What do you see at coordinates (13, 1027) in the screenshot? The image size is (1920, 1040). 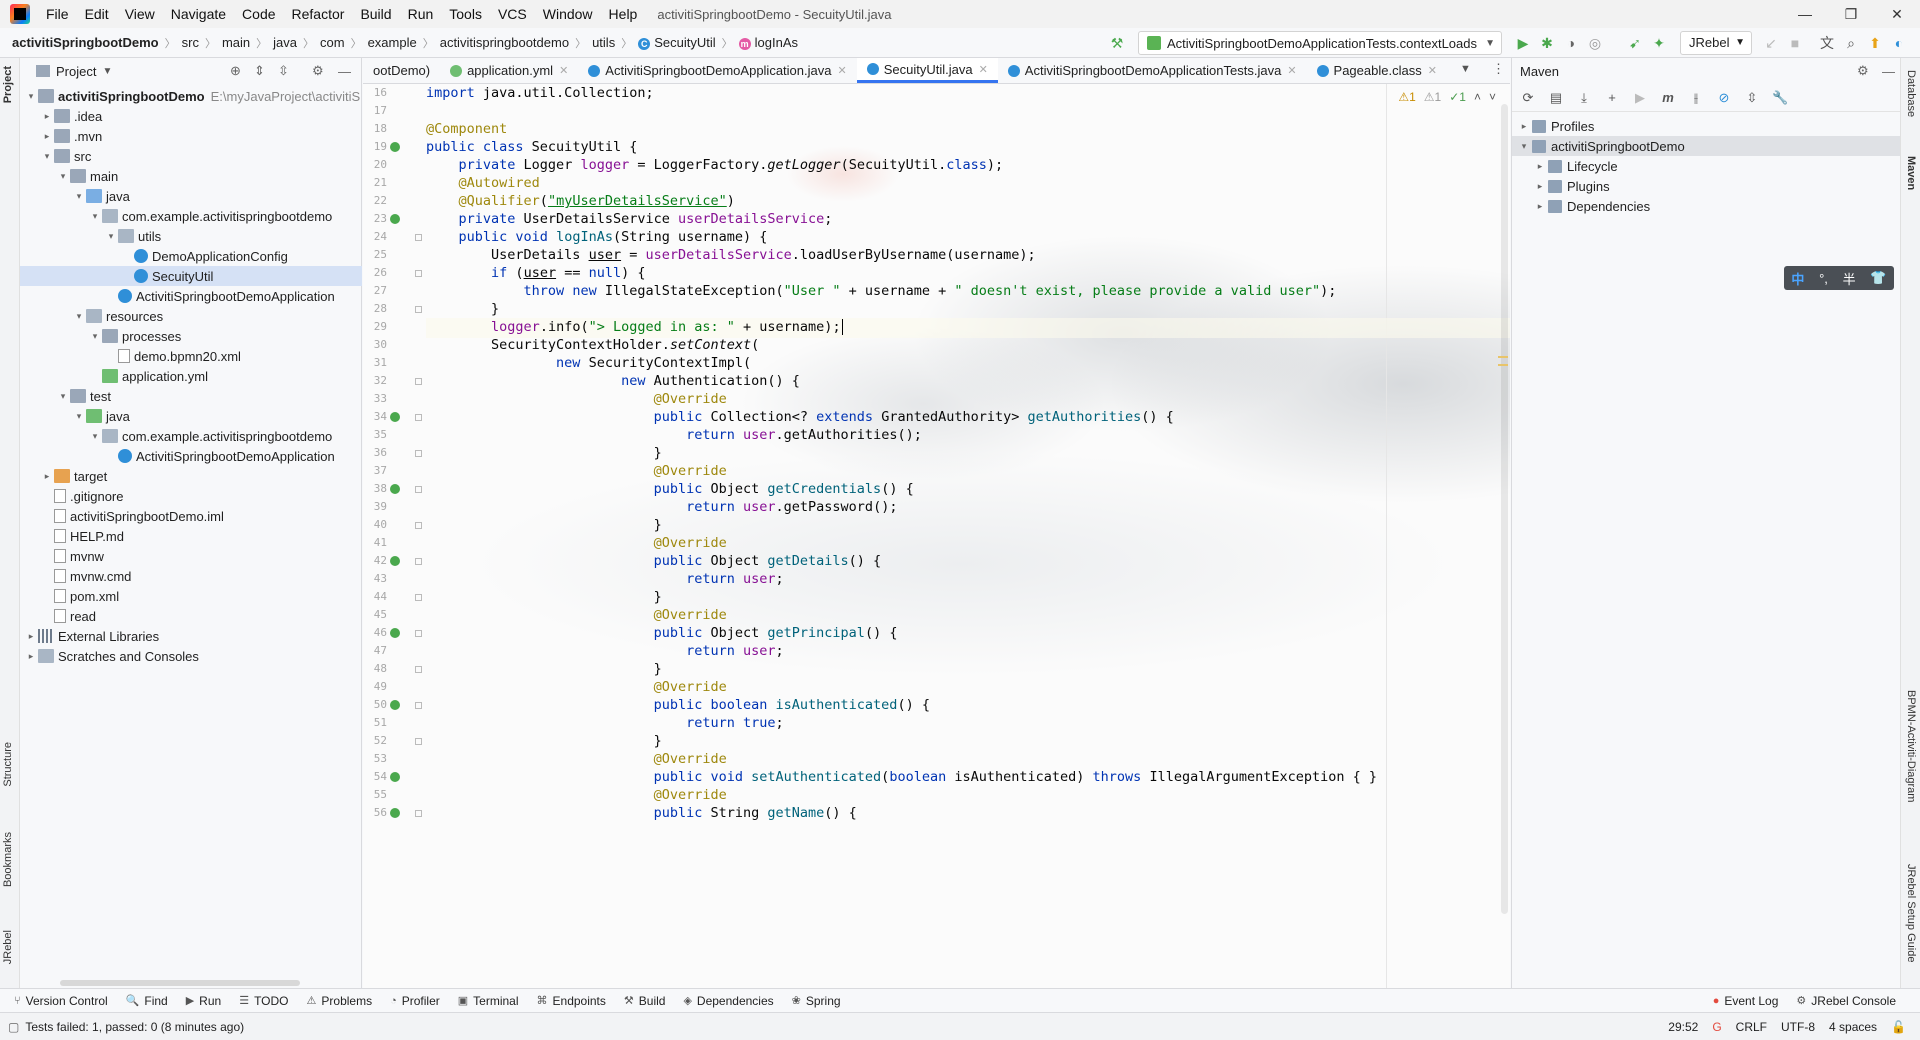 I see `status-square-icon: ▢` at bounding box center [13, 1027].